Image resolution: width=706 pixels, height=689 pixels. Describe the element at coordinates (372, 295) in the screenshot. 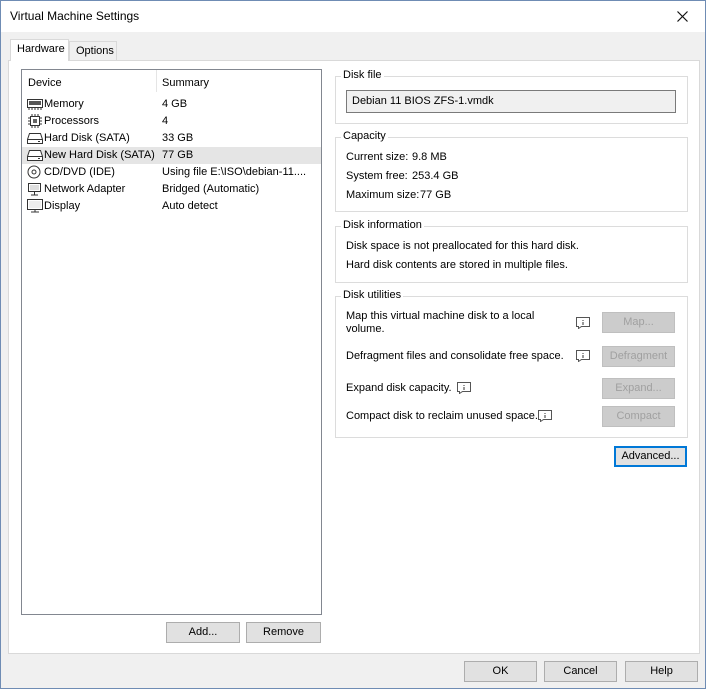

I see `disk-utilities-title: Disk utilities` at that location.